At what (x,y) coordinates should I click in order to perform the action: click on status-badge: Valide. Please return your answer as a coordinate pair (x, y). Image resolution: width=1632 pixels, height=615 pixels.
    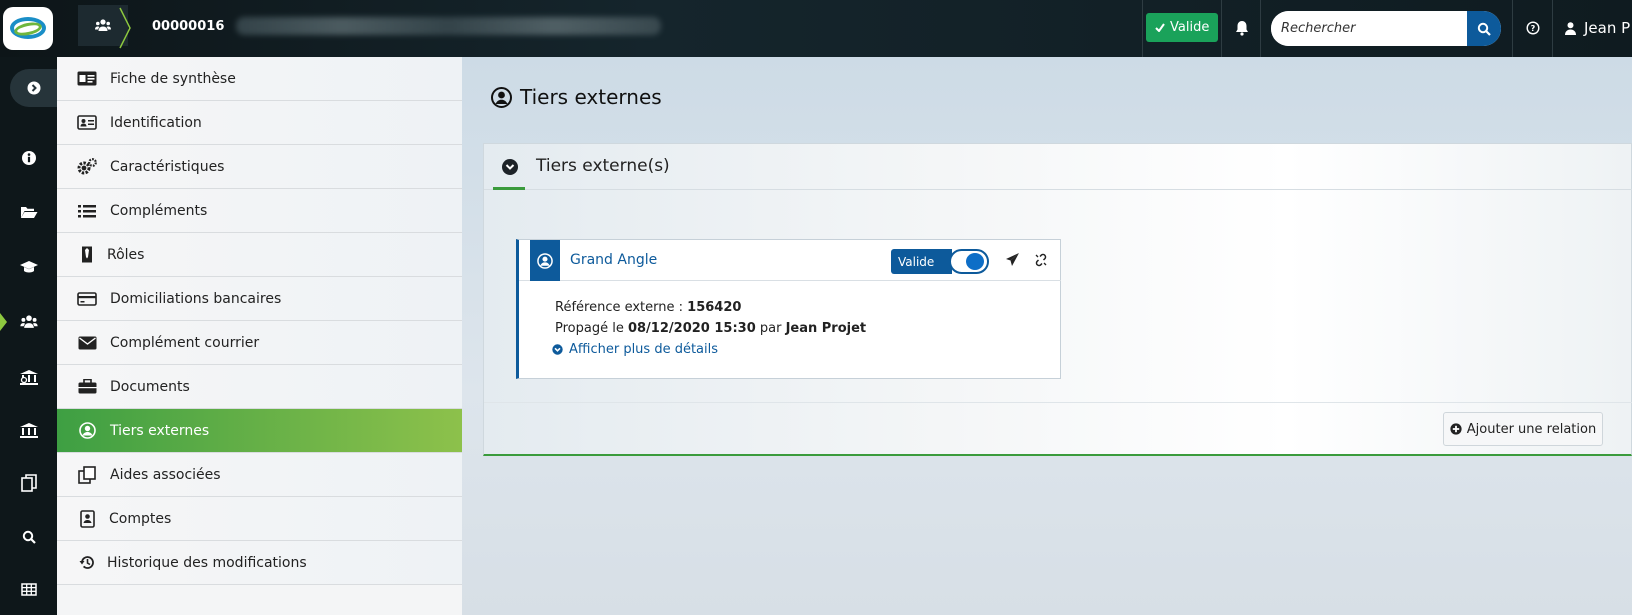
    Looking at the image, I should click on (1182, 27).